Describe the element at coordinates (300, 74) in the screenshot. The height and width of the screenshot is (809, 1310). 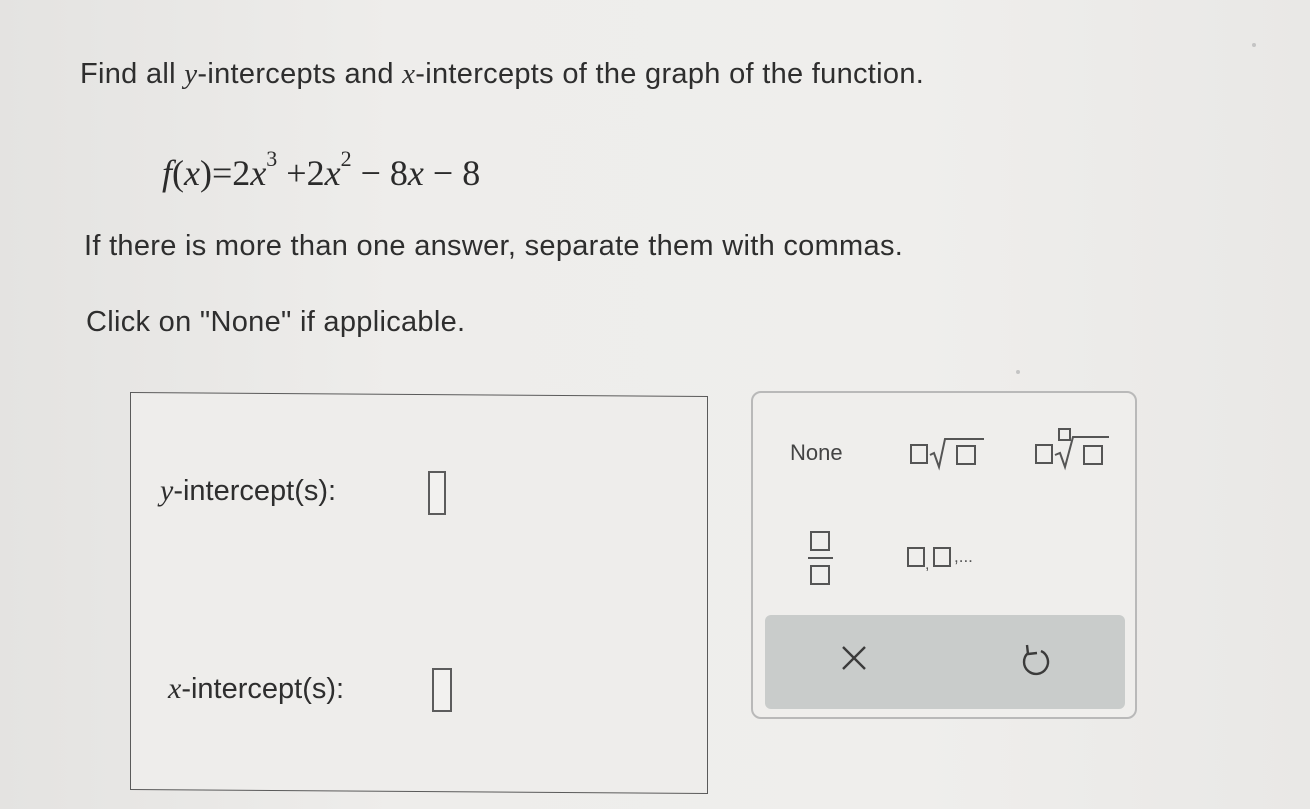
I see `prompt-text: -intercepts and` at that location.